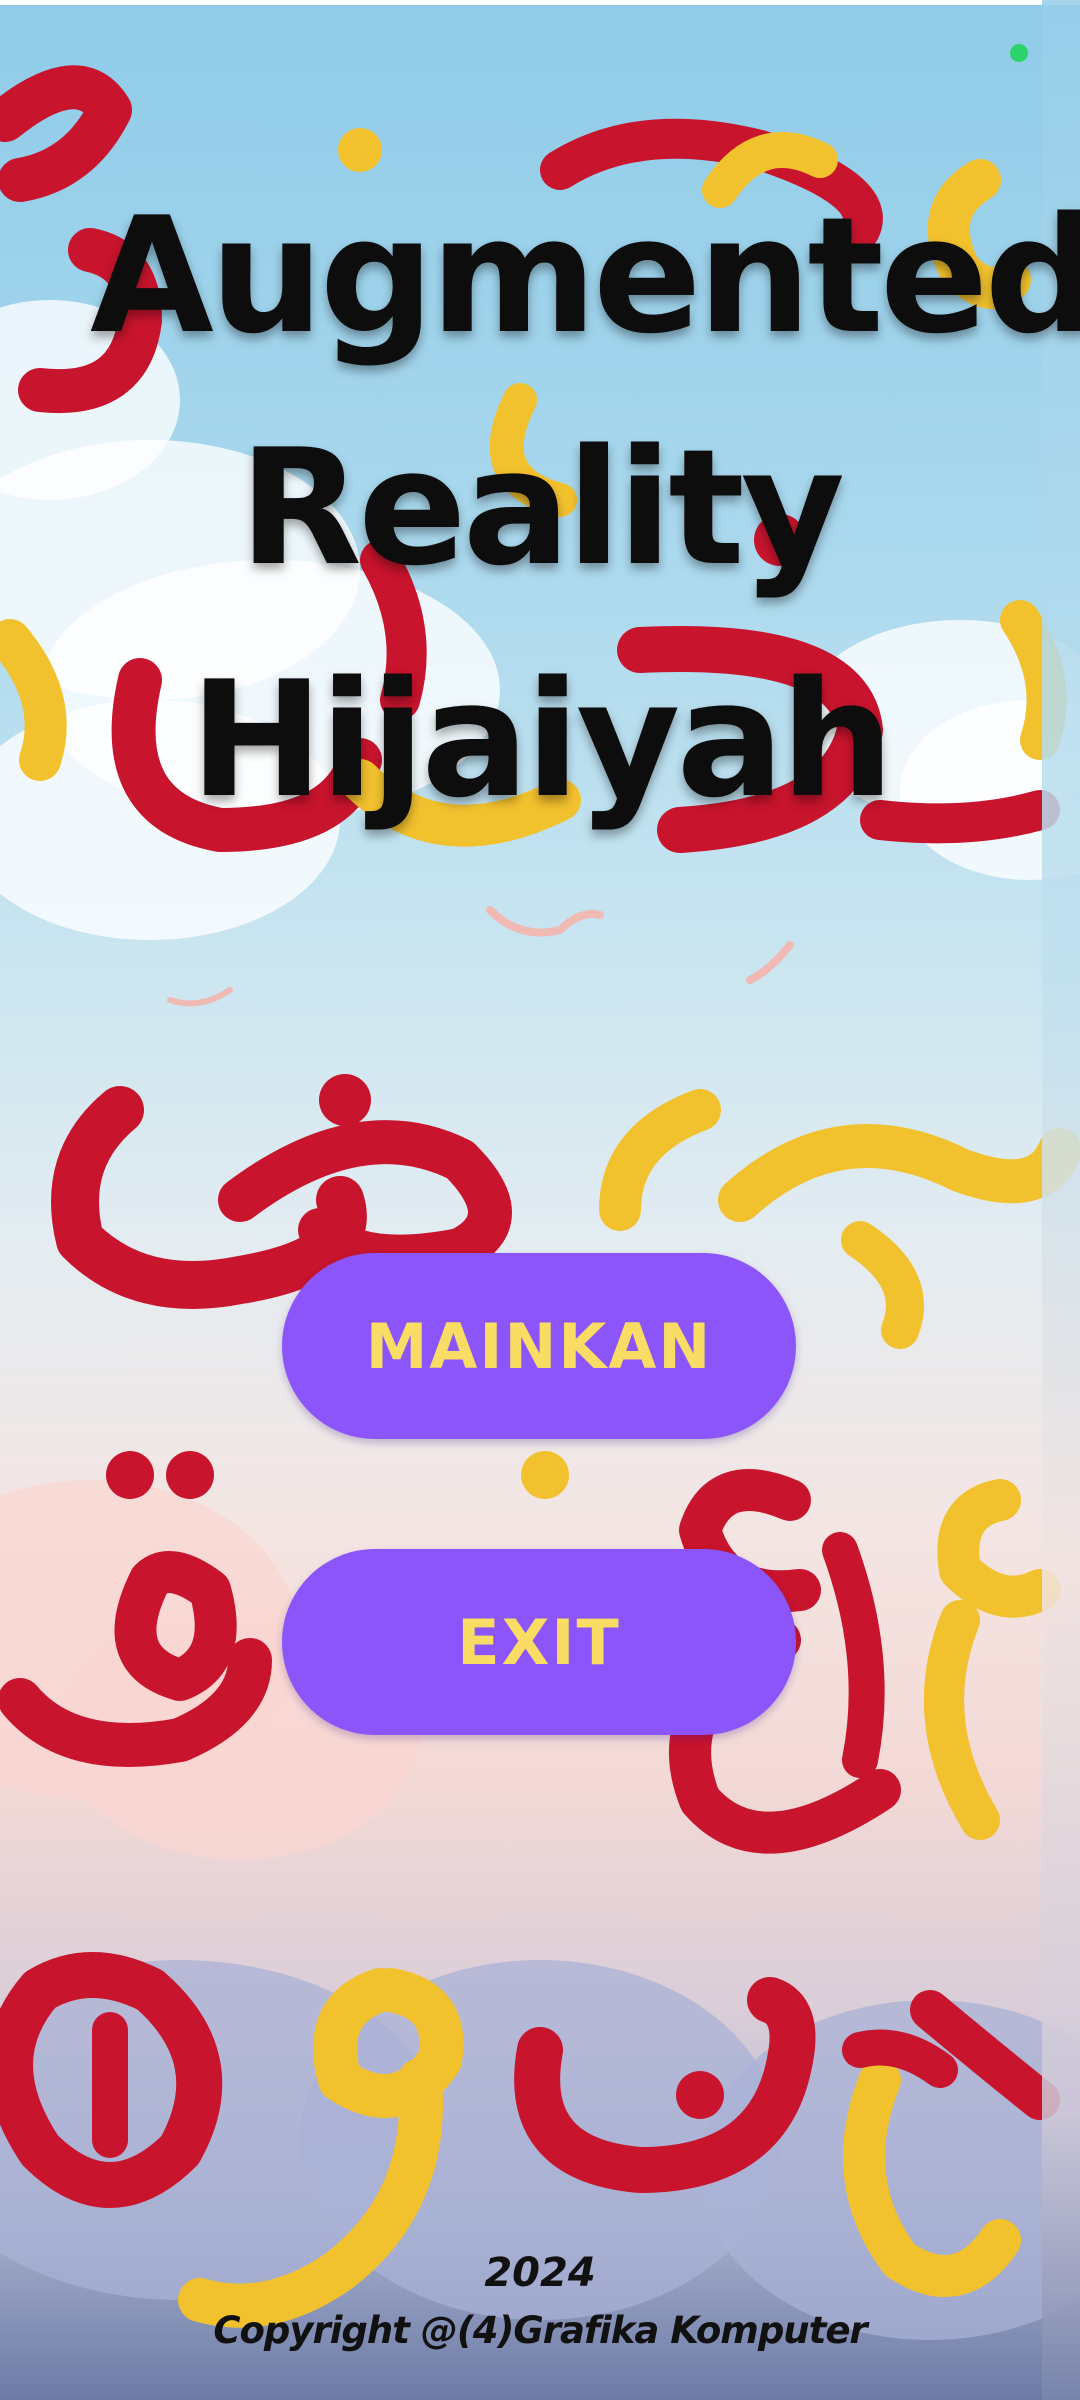  I want to click on title-line: Reality, so click(541, 507).